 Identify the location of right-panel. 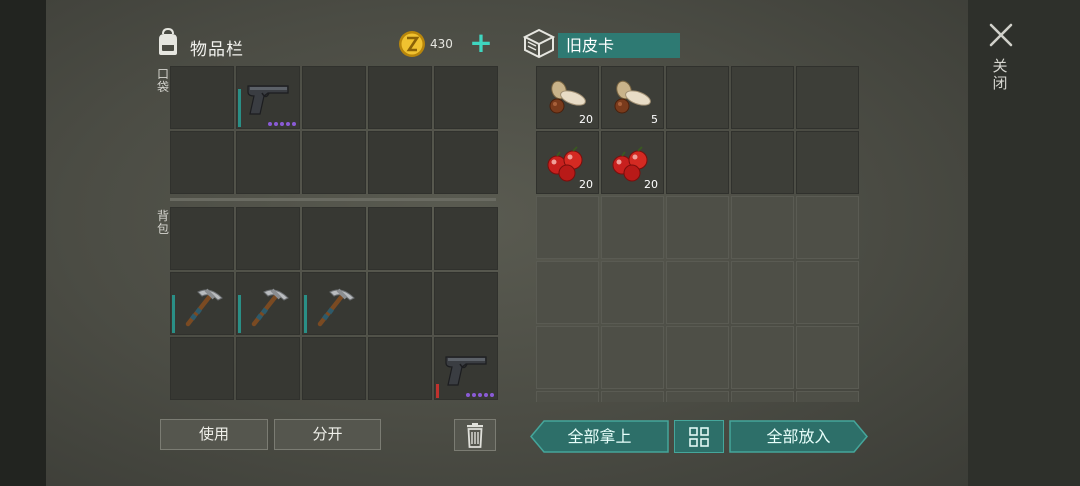
(1024, 243).